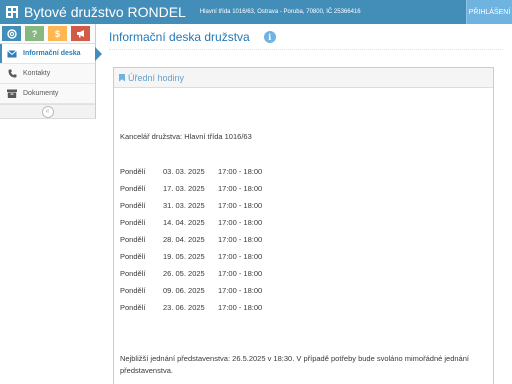 Image resolution: width=512 pixels, height=384 pixels. What do you see at coordinates (184, 205) in the screenshot?
I see `hours-date: 31. 03. 2025` at bounding box center [184, 205].